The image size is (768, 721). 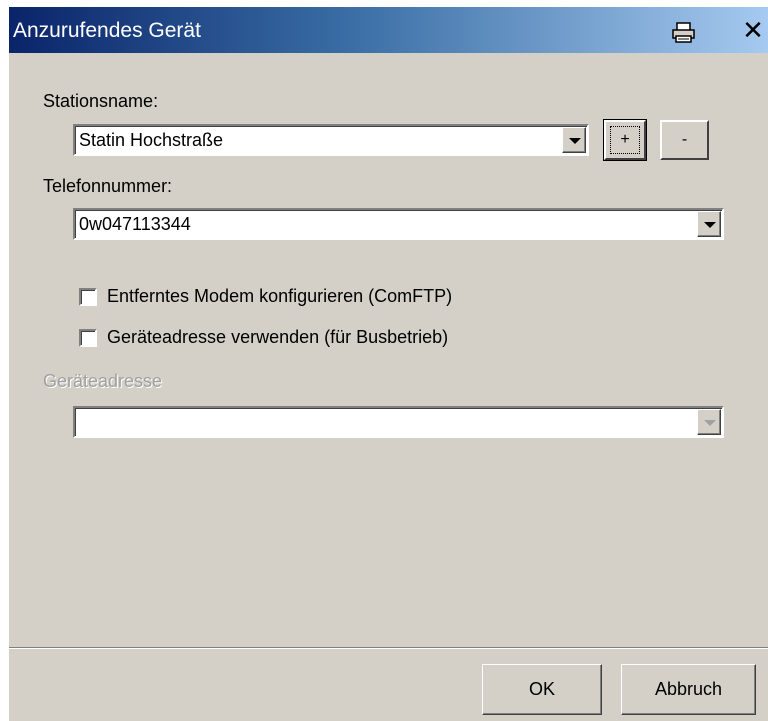 I want to click on phone-dropdown-button, so click(x=709, y=224).